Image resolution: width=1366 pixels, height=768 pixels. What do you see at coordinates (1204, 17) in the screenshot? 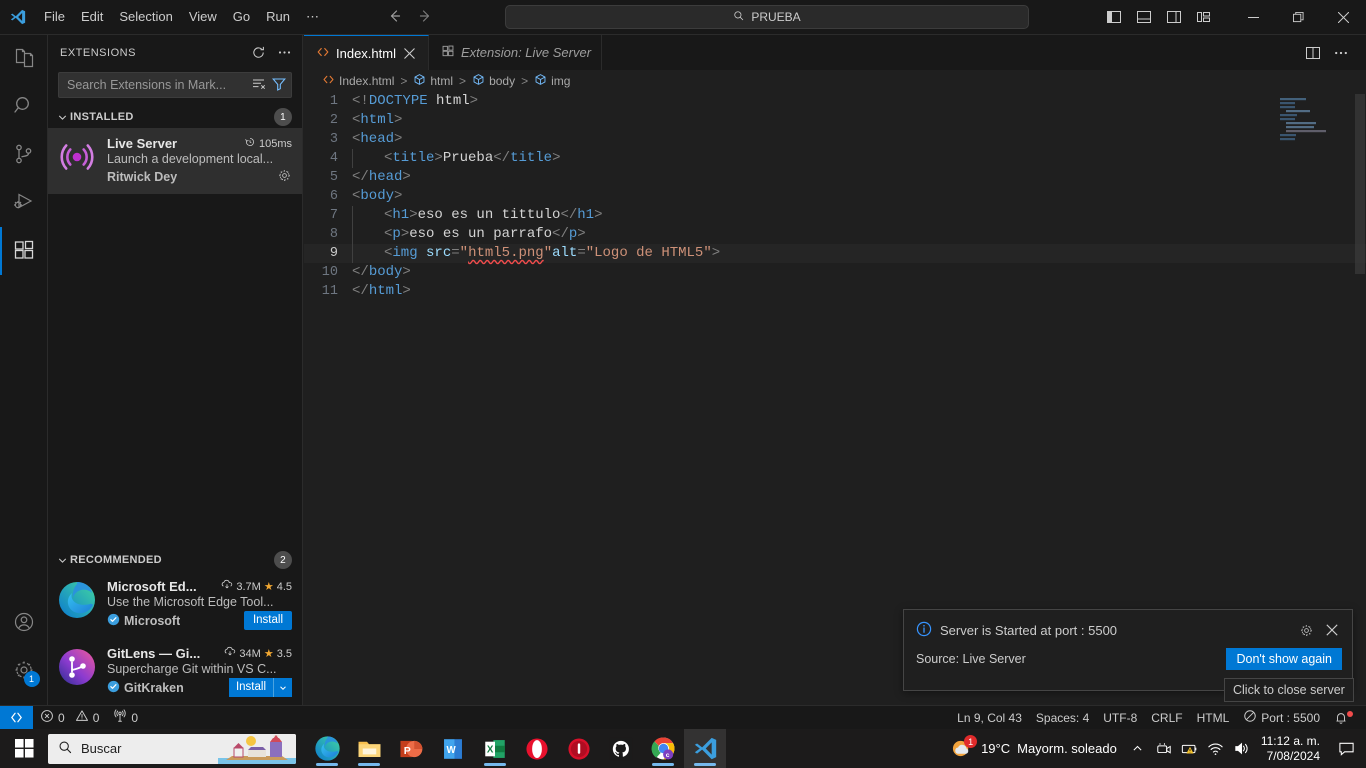
I see `customize-layout-icon` at bounding box center [1204, 17].